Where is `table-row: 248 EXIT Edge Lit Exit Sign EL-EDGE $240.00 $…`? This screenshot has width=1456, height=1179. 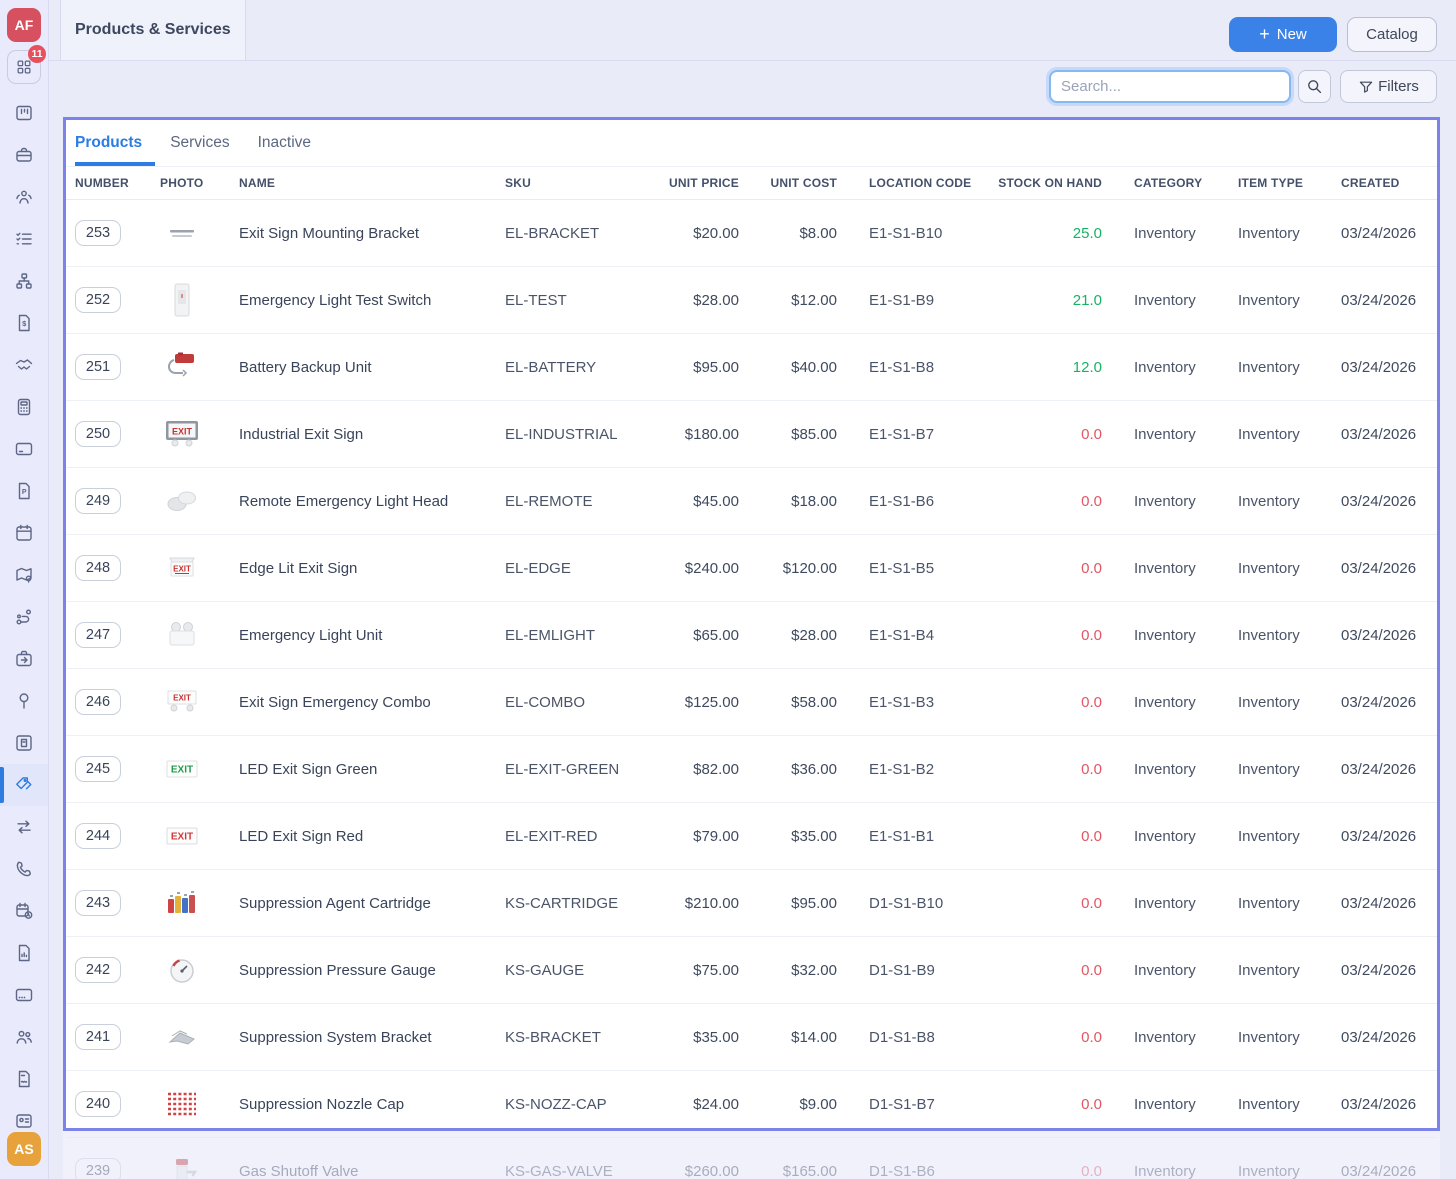 table-row: 248 EXIT Edge Lit Exit Sign EL-EDGE $240.00 $… is located at coordinates (751, 568).